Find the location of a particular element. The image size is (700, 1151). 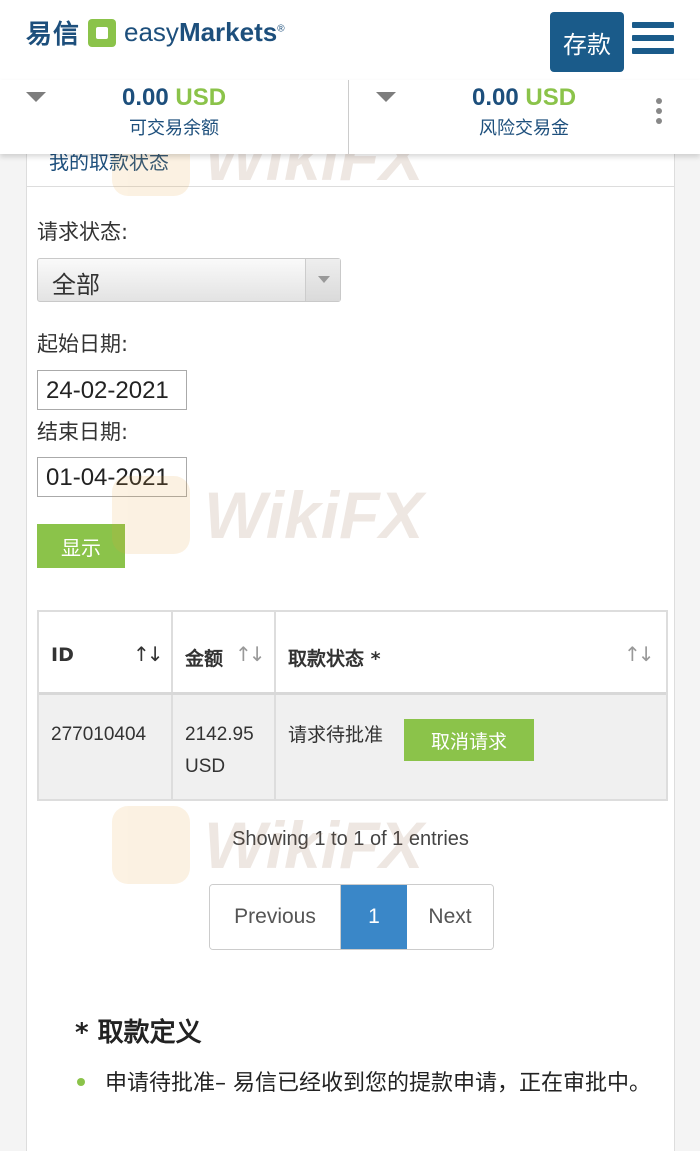

balance-dropdown-arrow-icon is located at coordinates (36, 97).